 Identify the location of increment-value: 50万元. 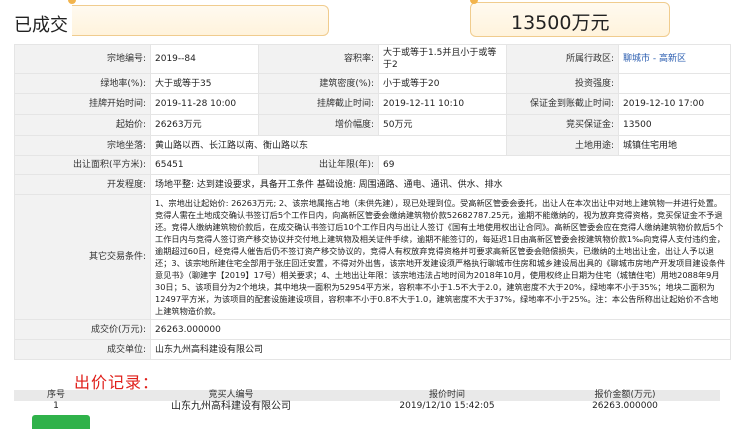
(442, 125).